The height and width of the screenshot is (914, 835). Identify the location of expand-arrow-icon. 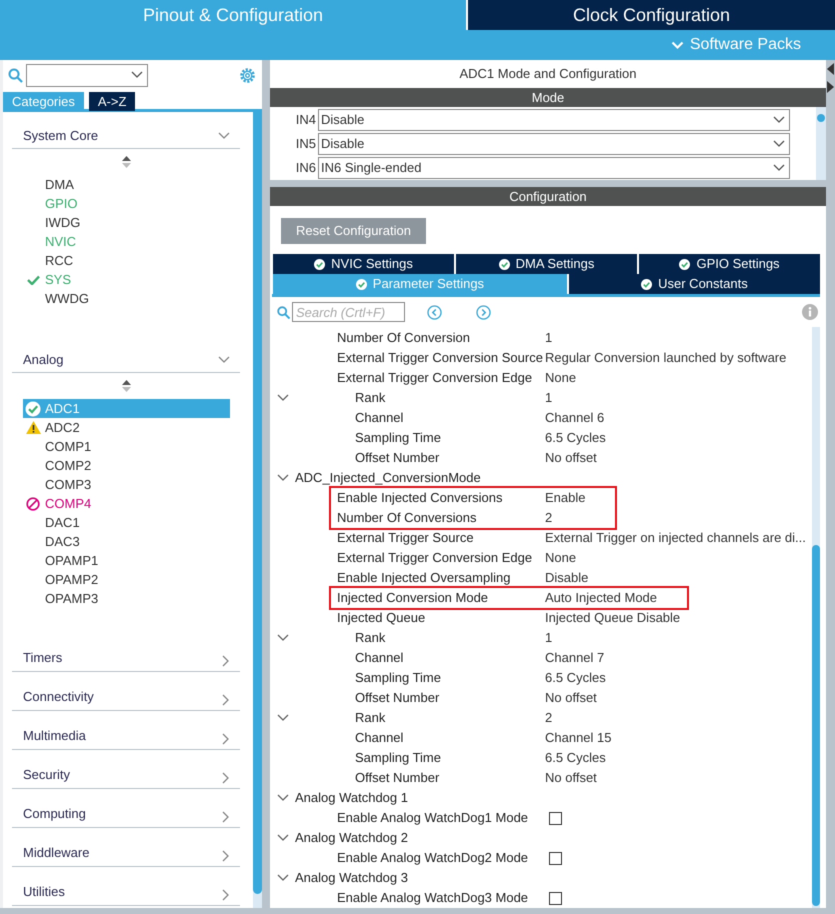
(830, 87).